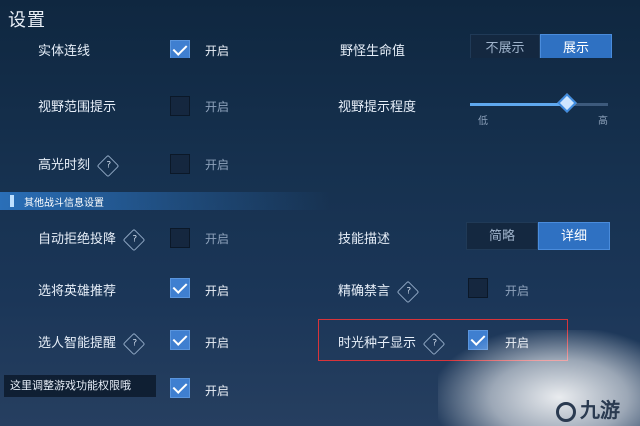 The image size is (640, 426). What do you see at coordinates (519, 104) in the screenshot?
I see `vision-level-slider-fill` at bounding box center [519, 104].